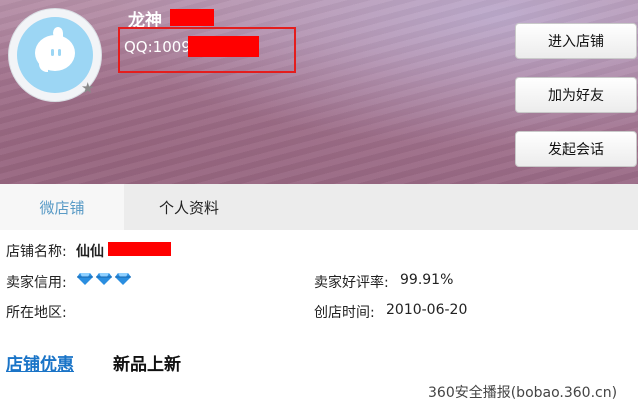 The height and width of the screenshot is (410, 638). I want to click on tab-micro-shop: 微店铺, so click(62, 207).